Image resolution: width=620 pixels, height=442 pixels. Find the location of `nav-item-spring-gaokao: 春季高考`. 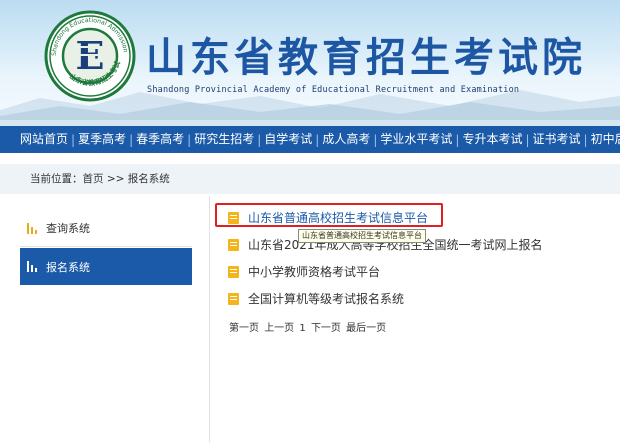

nav-item-spring-gaokao: 春季高考 is located at coordinates (160, 139).